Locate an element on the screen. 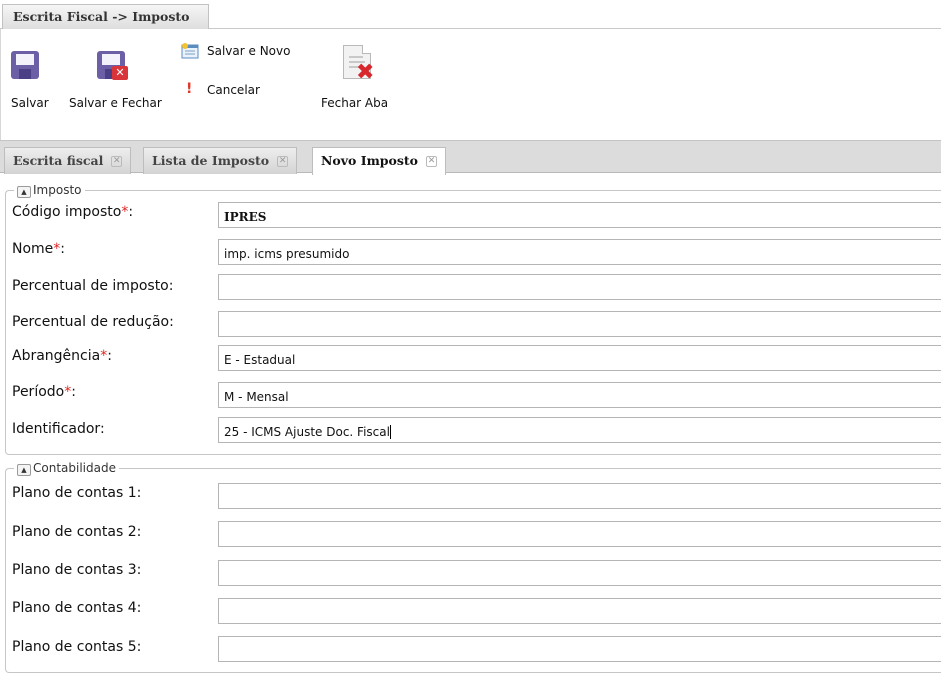 This screenshot has width=941, height=700. save-and-close-label: Salvar e Fechar is located at coordinates (115, 103).